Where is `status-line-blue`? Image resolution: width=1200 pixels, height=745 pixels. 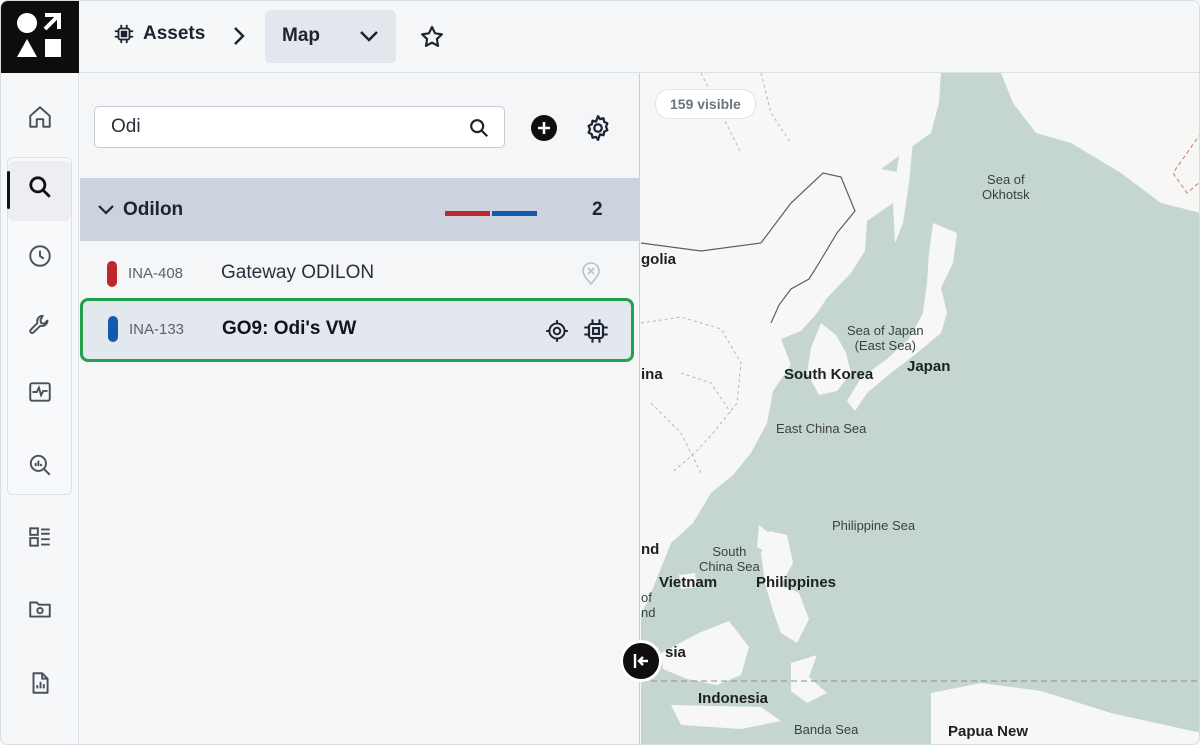
status-line-blue is located at coordinates (514, 213).